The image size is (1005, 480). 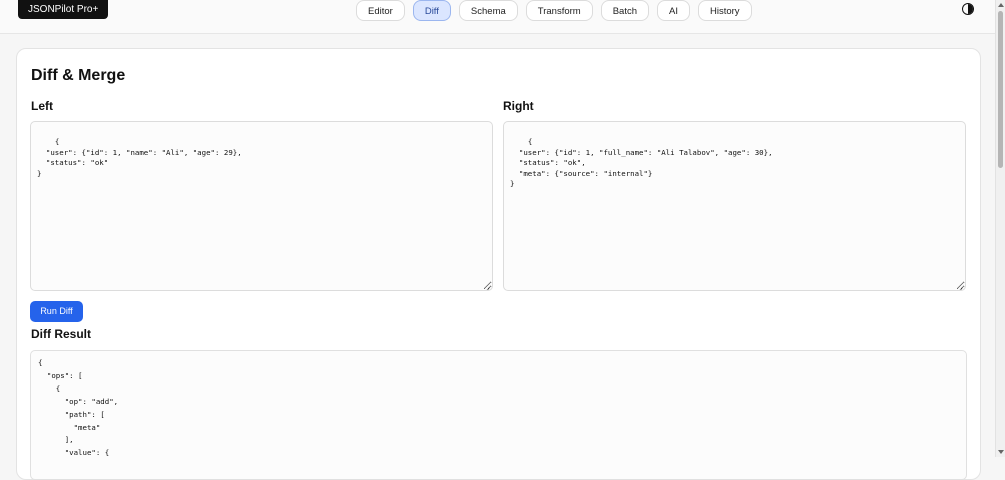 I want to click on left-label: Left, so click(x=42, y=106).